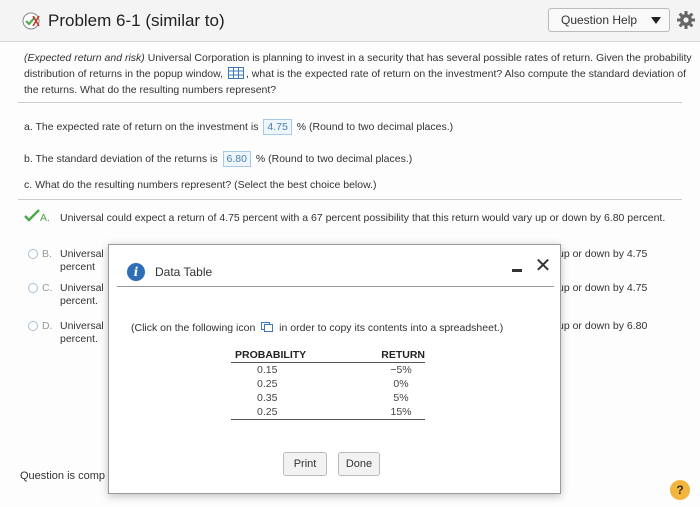 The image size is (700, 507). What do you see at coordinates (33, 288) in the screenshot?
I see `choice-c-radio` at bounding box center [33, 288].